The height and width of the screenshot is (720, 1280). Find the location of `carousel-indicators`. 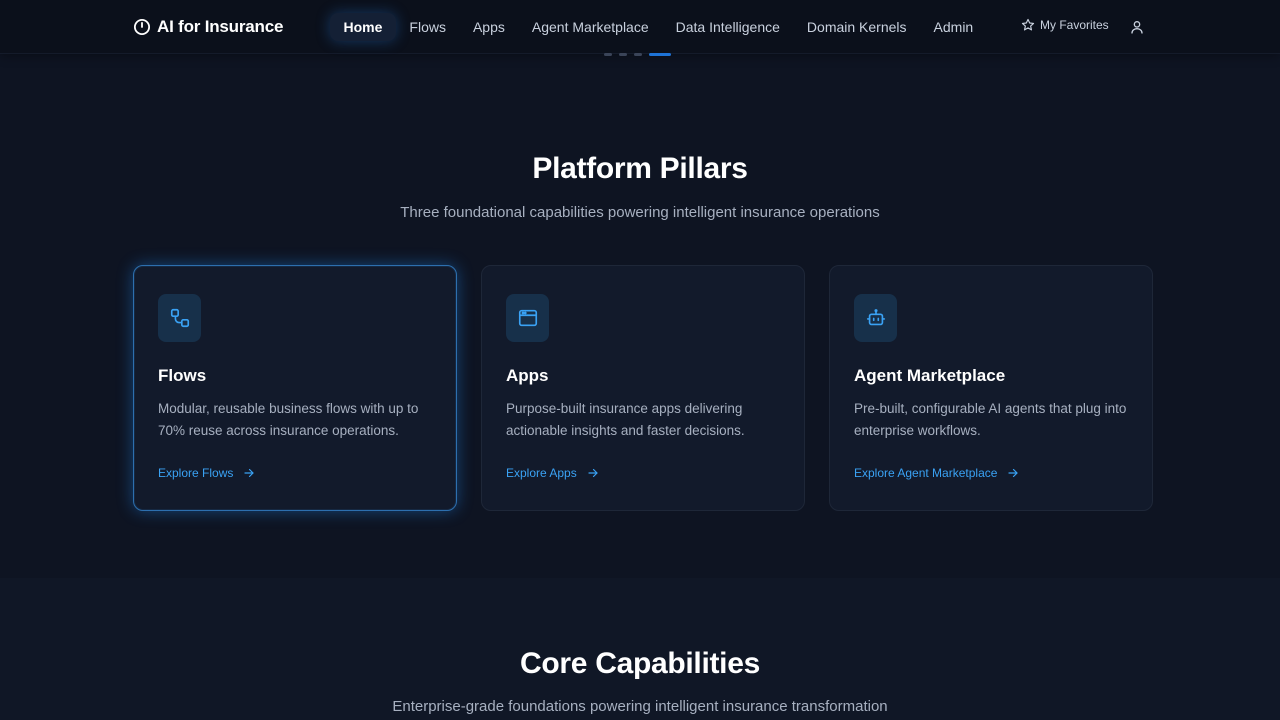

carousel-indicators is located at coordinates (637, 54).